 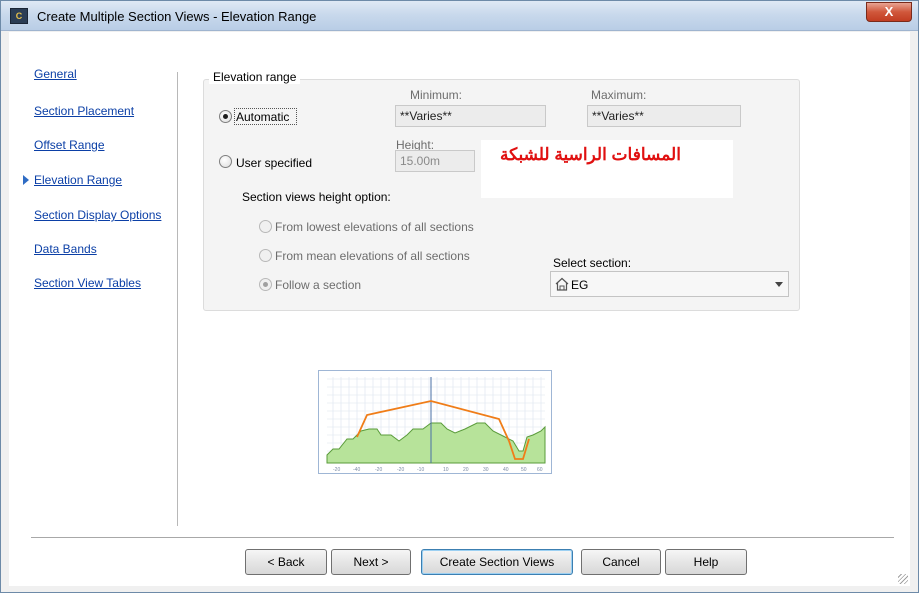 What do you see at coordinates (255, 77) in the screenshot?
I see `elevation-range-group-title: Elevation range` at bounding box center [255, 77].